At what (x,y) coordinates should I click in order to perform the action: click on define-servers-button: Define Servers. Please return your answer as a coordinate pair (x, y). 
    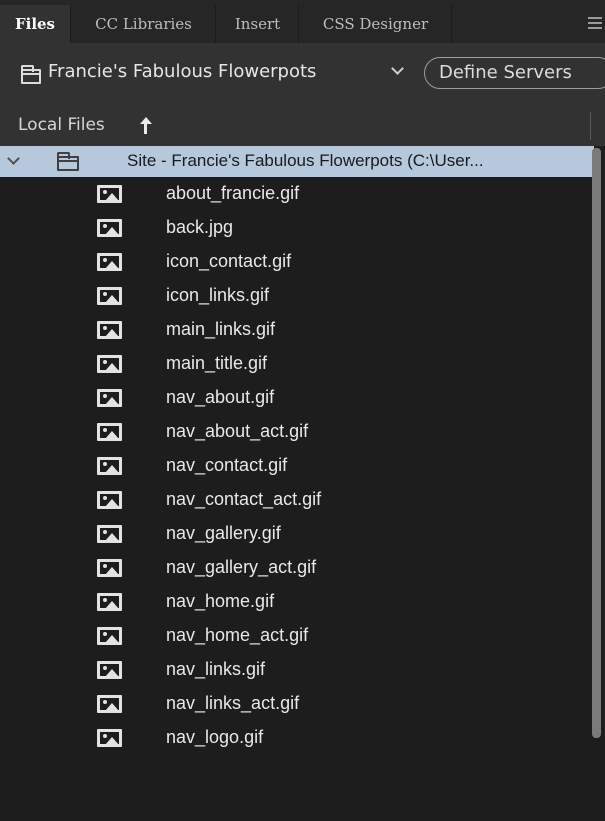
    Looking at the image, I should click on (514, 73).